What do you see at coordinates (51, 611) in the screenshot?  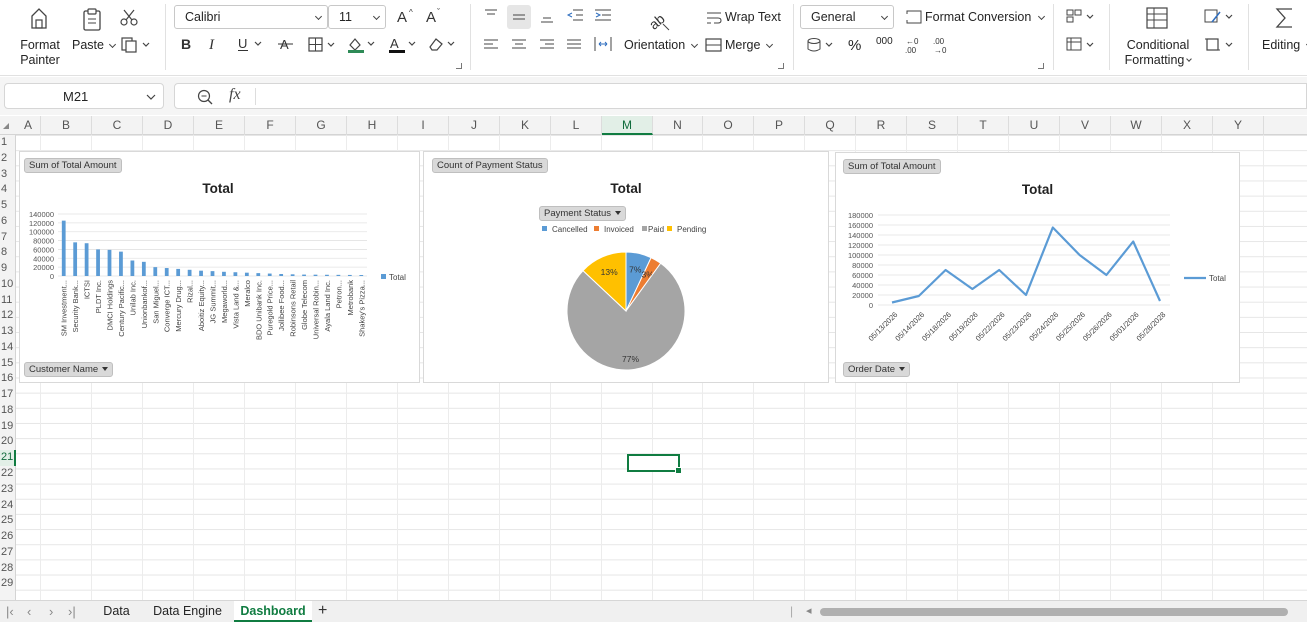 I see `next-sheet-icon: ›` at bounding box center [51, 611].